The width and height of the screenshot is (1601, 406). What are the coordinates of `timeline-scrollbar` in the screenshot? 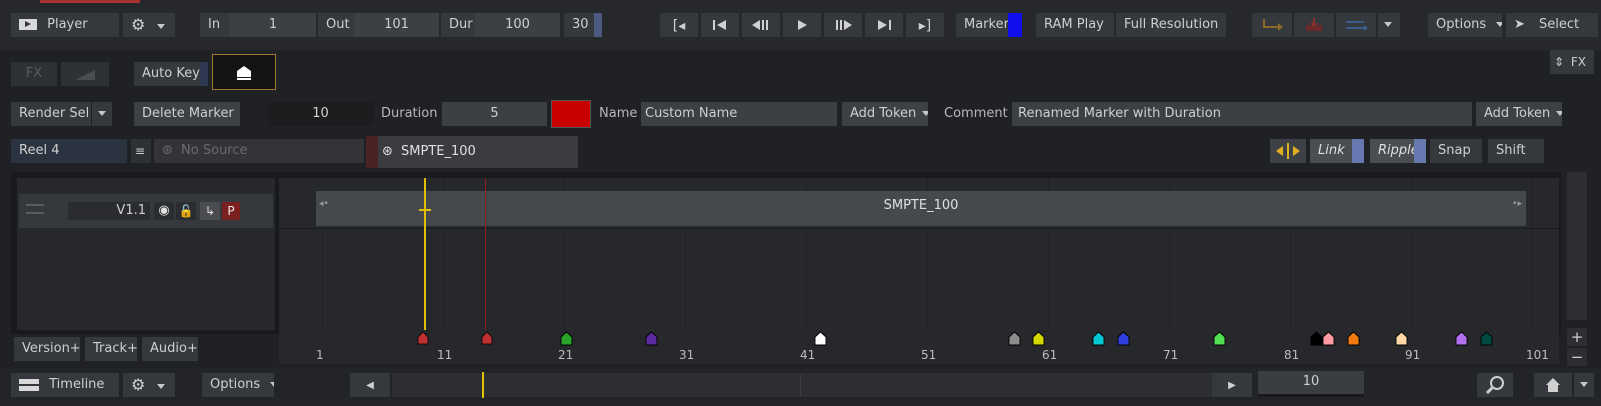 It's located at (1577, 246).